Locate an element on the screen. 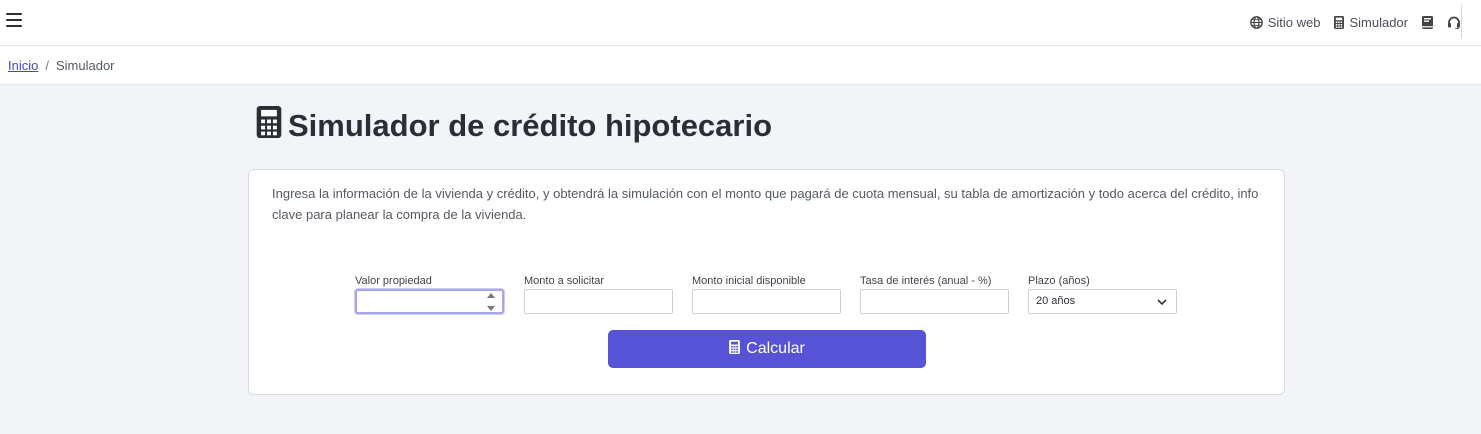 This screenshot has height=434, width=1481. nav-link-book is located at coordinates (1427, 22).